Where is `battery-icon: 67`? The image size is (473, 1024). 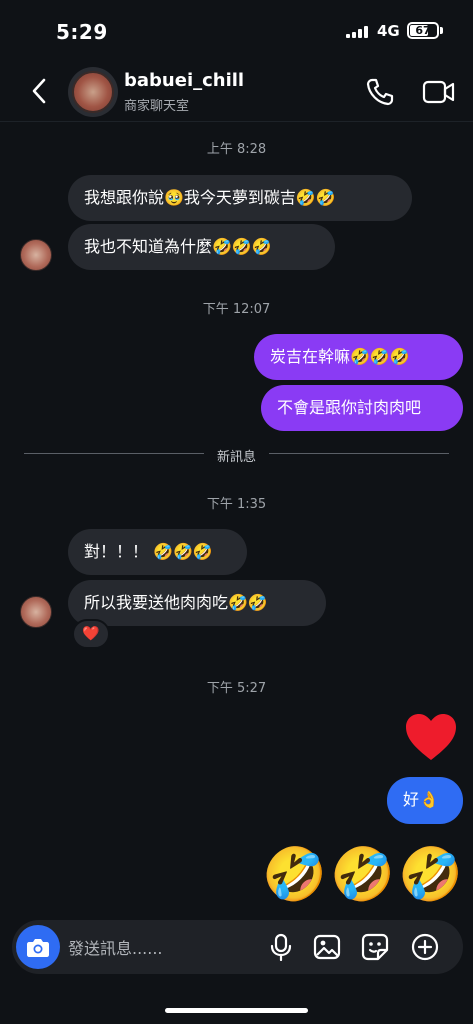 battery-icon: 67 is located at coordinates (423, 30).